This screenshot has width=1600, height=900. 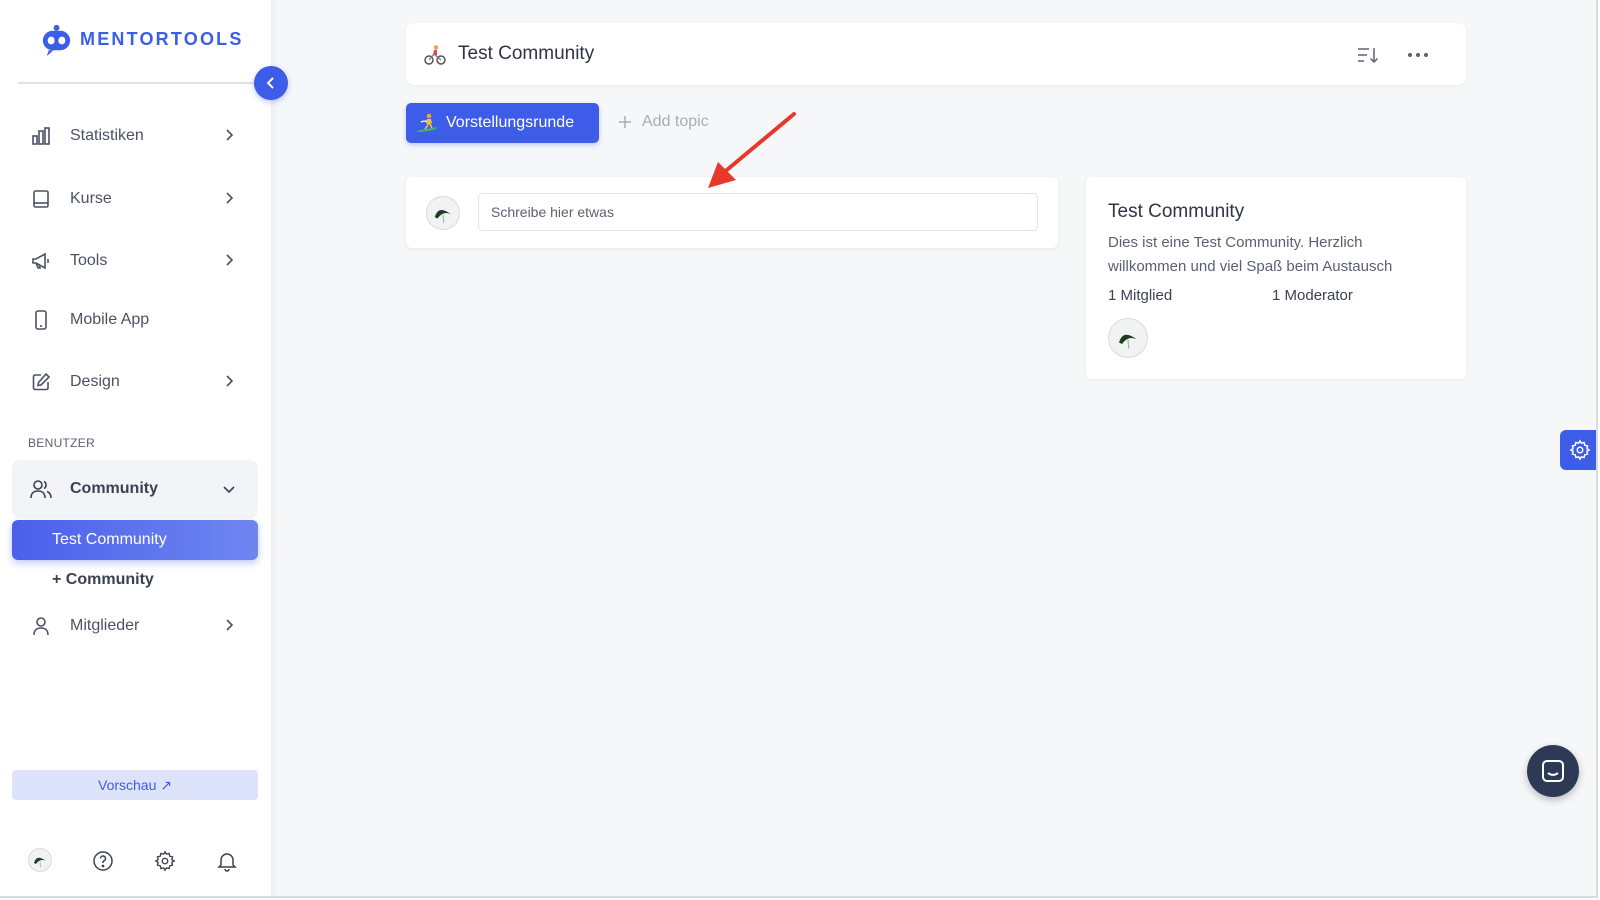 What do you see at coordinates (1128, 338) in the screenshot?
I see `member-avatar` at bounding box center [1128, 338].